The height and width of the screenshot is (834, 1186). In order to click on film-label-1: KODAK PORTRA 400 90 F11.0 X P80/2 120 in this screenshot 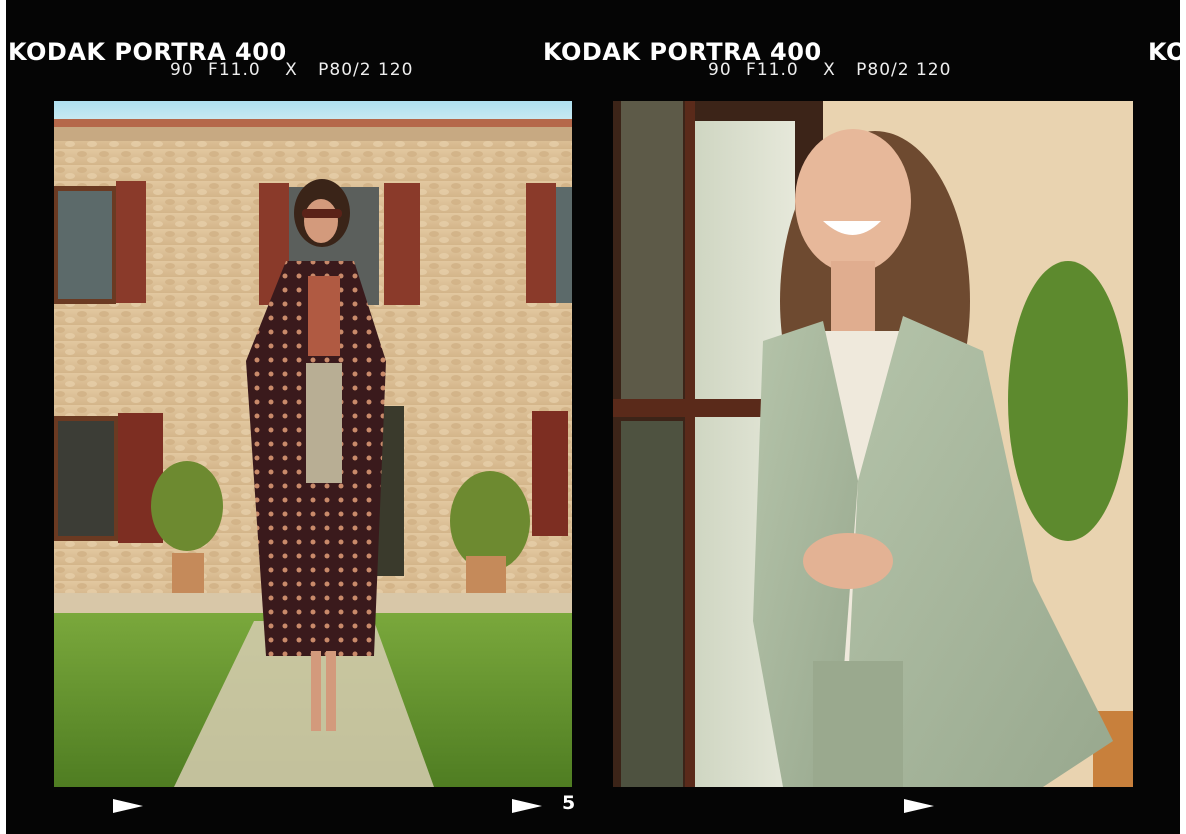, I will do `click(210, 59)`.